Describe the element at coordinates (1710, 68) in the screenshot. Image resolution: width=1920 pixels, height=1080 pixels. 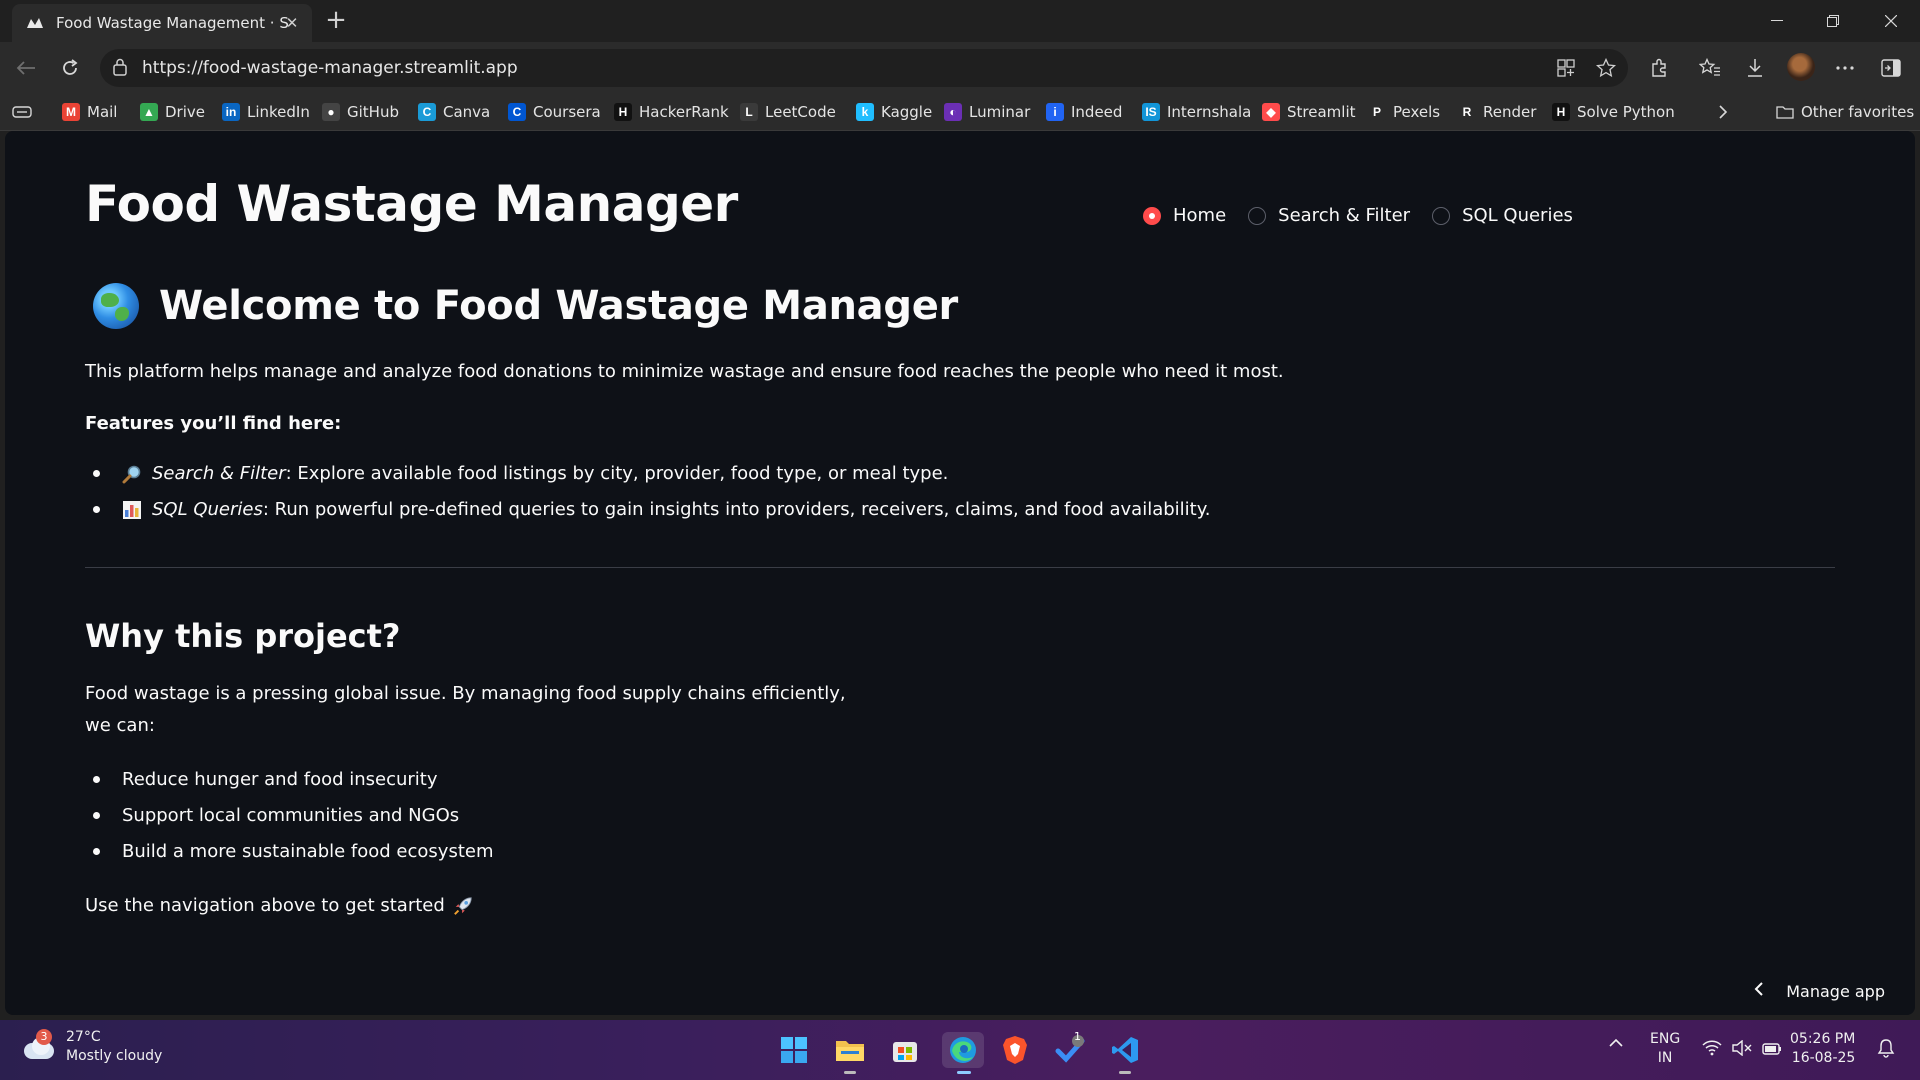
I see `favorites-icon` at that location.